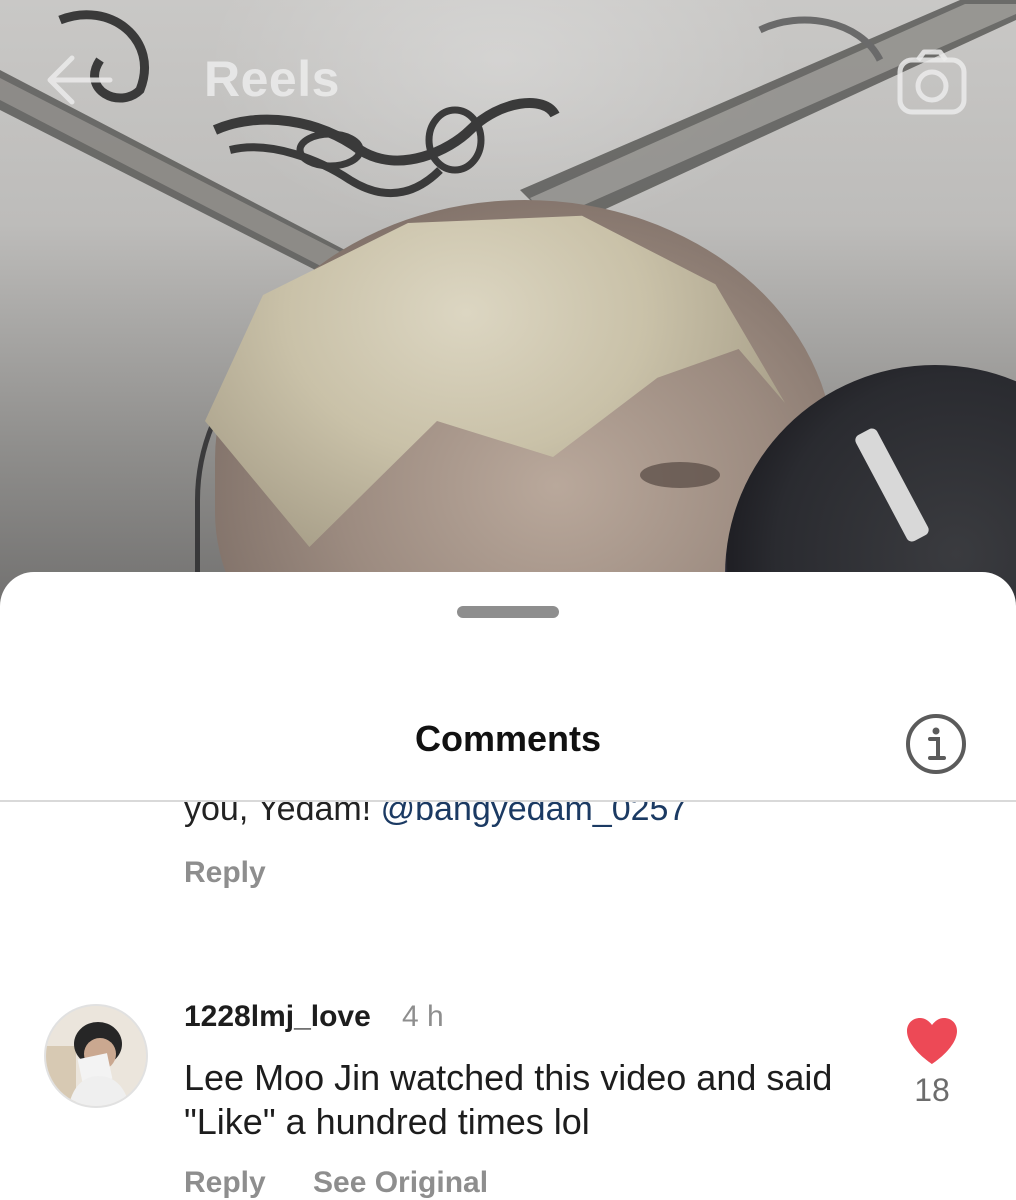  What do you see at coordinates (680, 475) in the screenshot?
I see `person-eye` at bounding box center [680, 475].